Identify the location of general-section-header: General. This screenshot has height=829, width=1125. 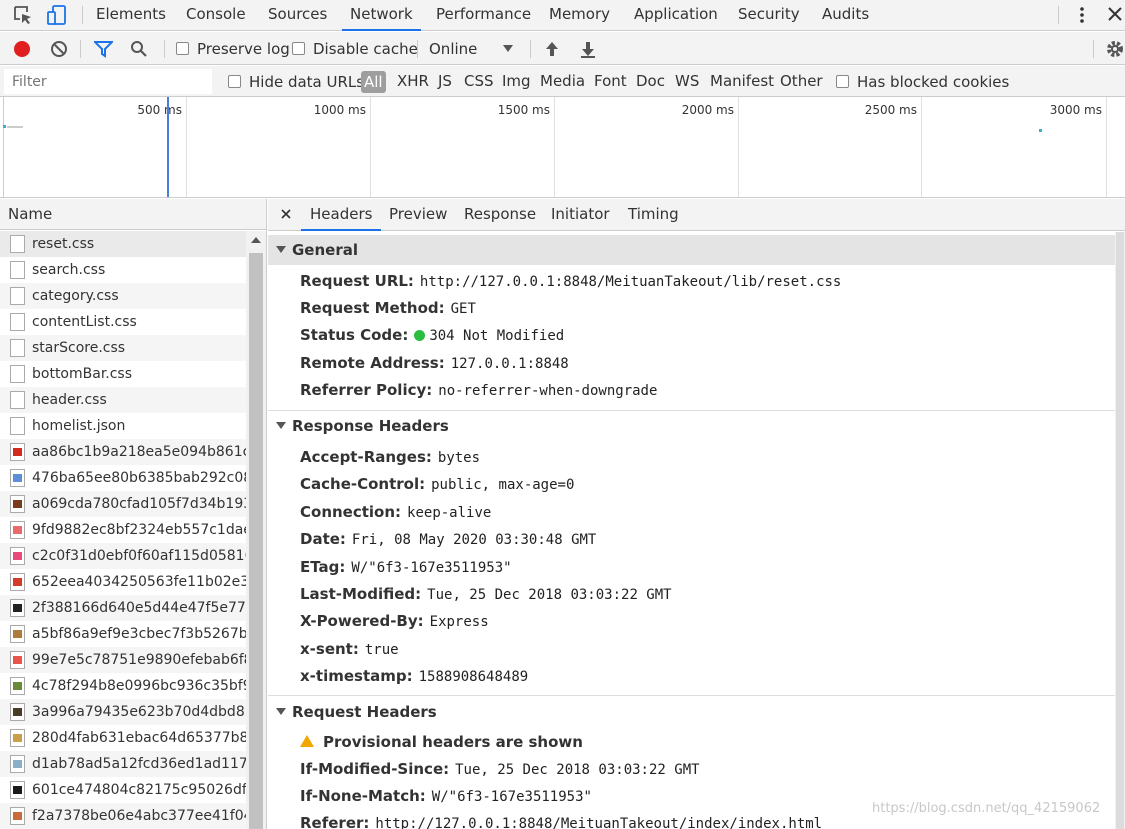
(691, 250).